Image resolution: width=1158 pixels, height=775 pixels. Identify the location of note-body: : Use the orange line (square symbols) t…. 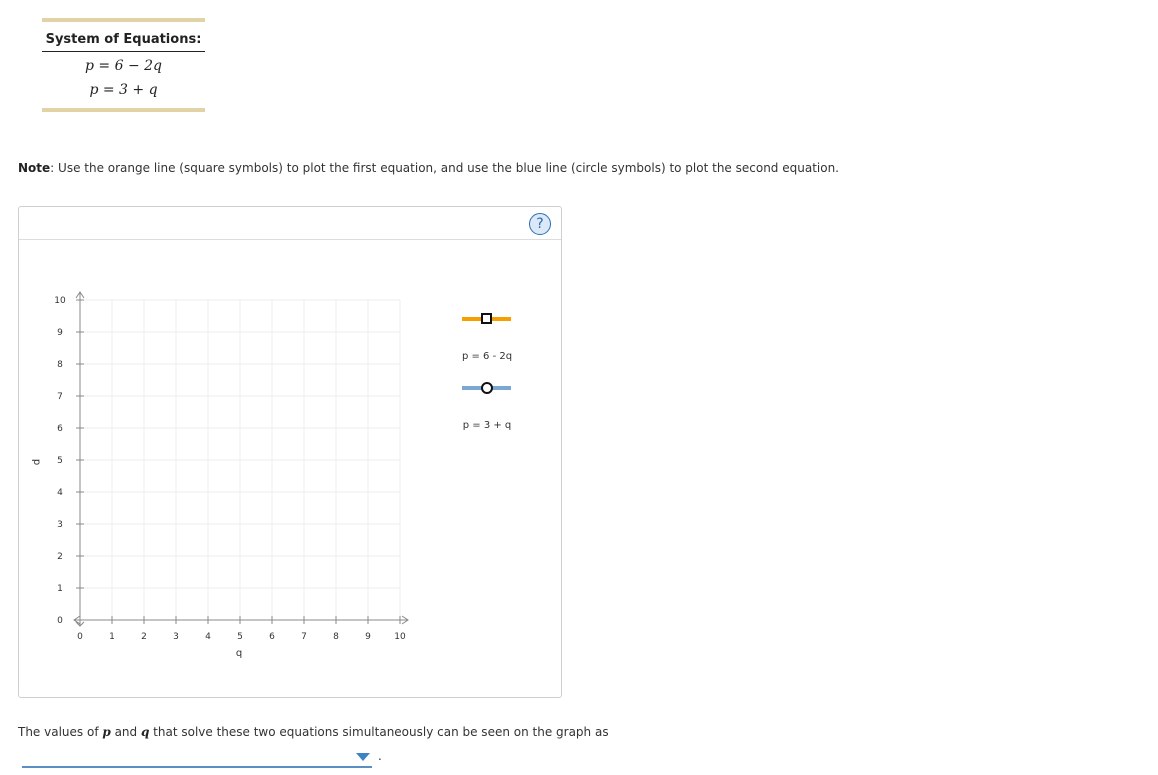
(444, 168).